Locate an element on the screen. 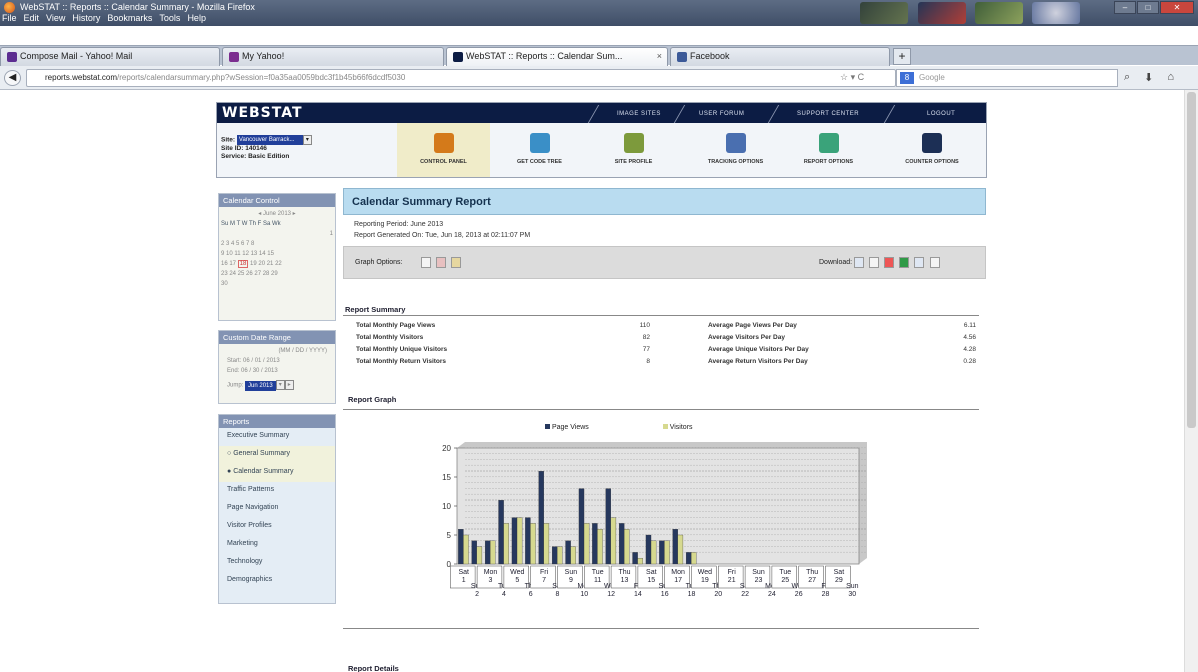 The height and width of the screenshot is (672, 1198). report-general-summary: ○ General Summary is located at coordinates (277, 455).